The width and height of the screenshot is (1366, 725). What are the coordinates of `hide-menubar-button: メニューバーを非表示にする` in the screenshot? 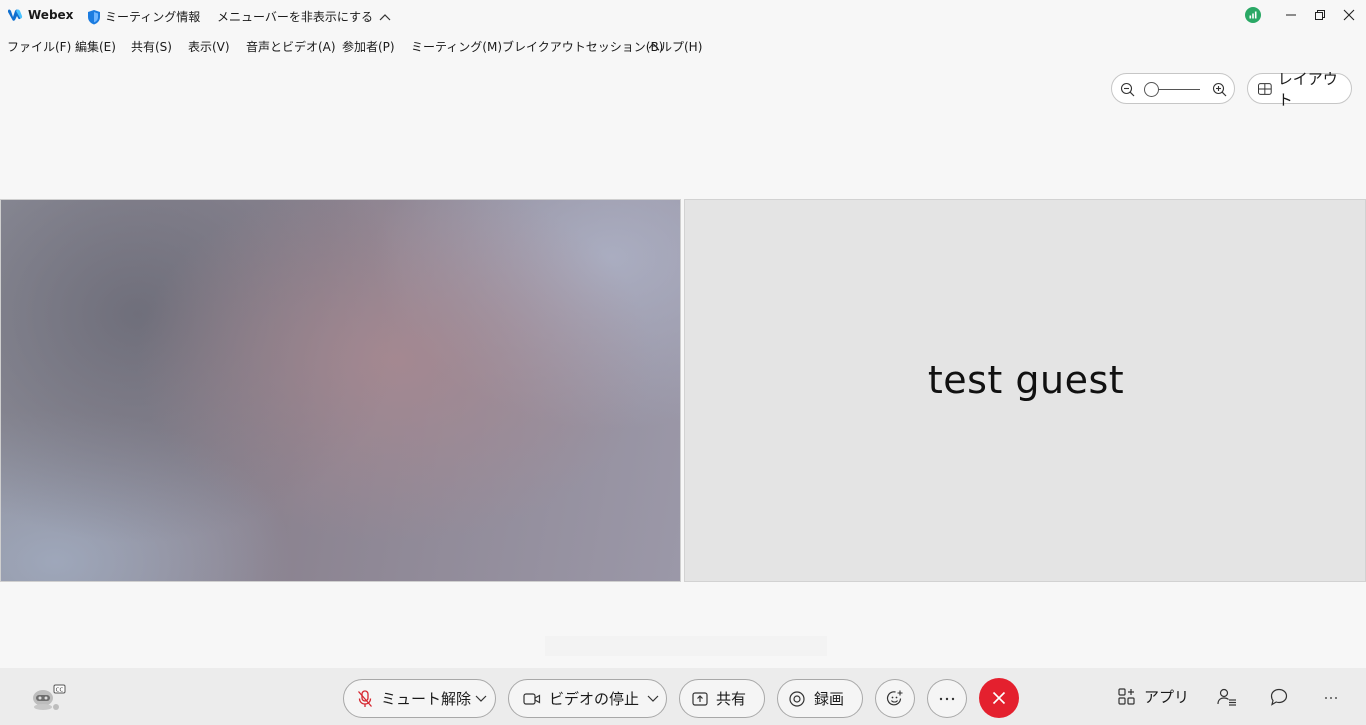 It's located at (304, 16).